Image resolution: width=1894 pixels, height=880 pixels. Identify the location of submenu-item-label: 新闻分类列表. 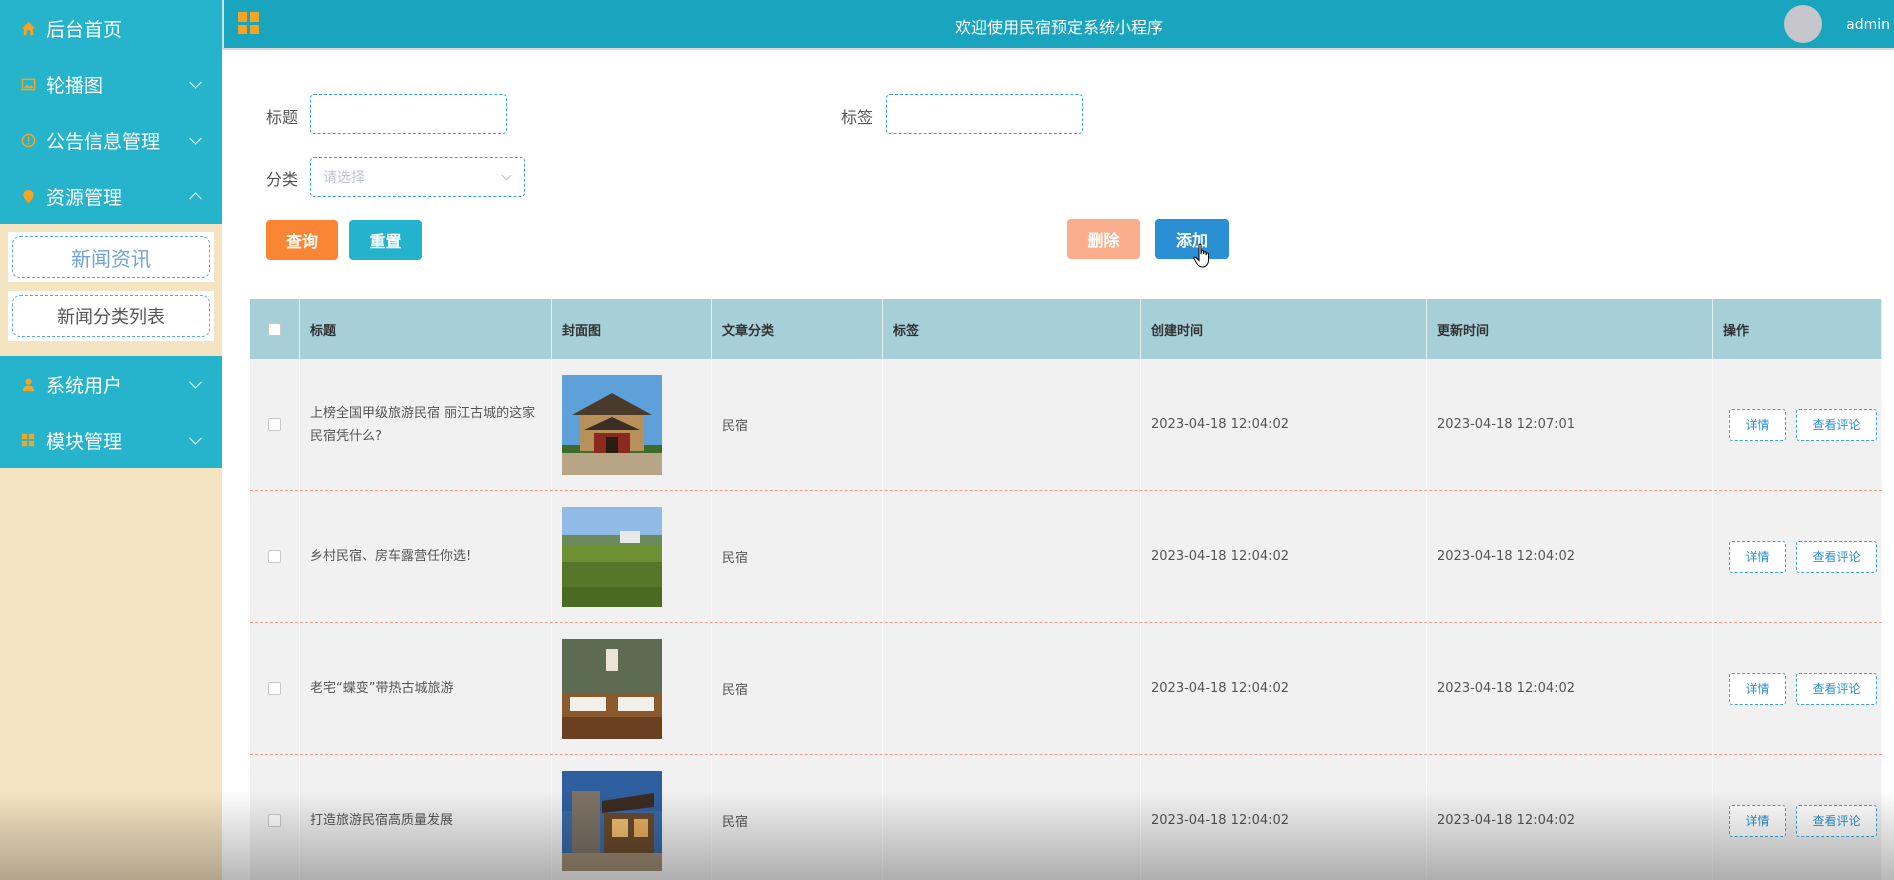
(111, 316).